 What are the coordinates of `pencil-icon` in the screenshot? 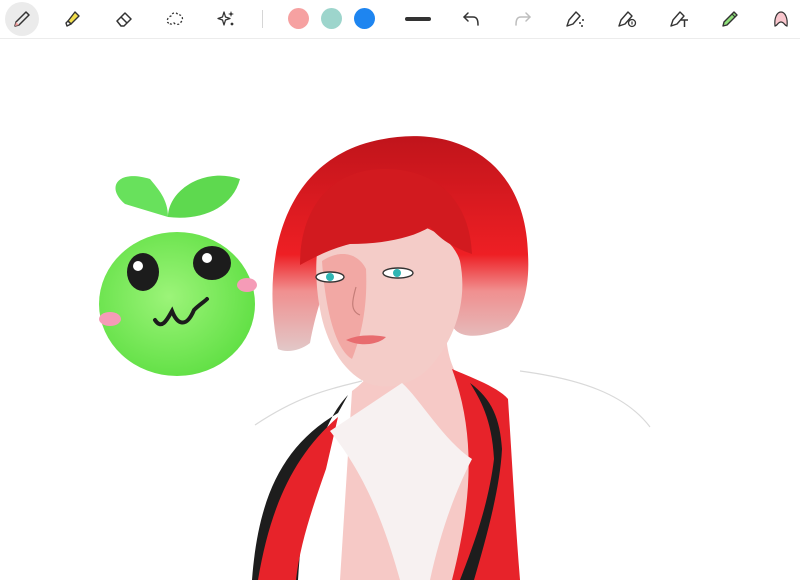 It's located at (22, 19).